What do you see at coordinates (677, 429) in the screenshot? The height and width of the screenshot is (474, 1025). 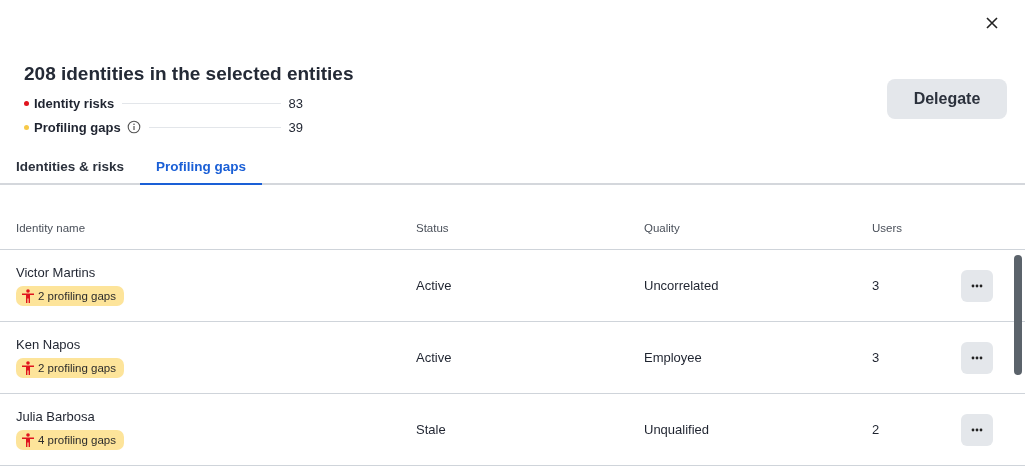 I see `table-cell-text: Unqualified` at bounding box center [677, 429].